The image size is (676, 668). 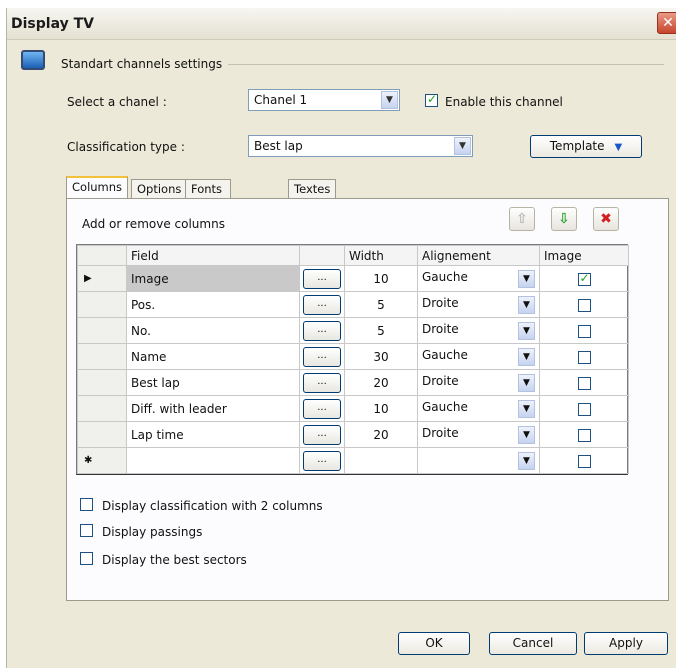 I want to click on field-cell, so click(x=213, y=460).